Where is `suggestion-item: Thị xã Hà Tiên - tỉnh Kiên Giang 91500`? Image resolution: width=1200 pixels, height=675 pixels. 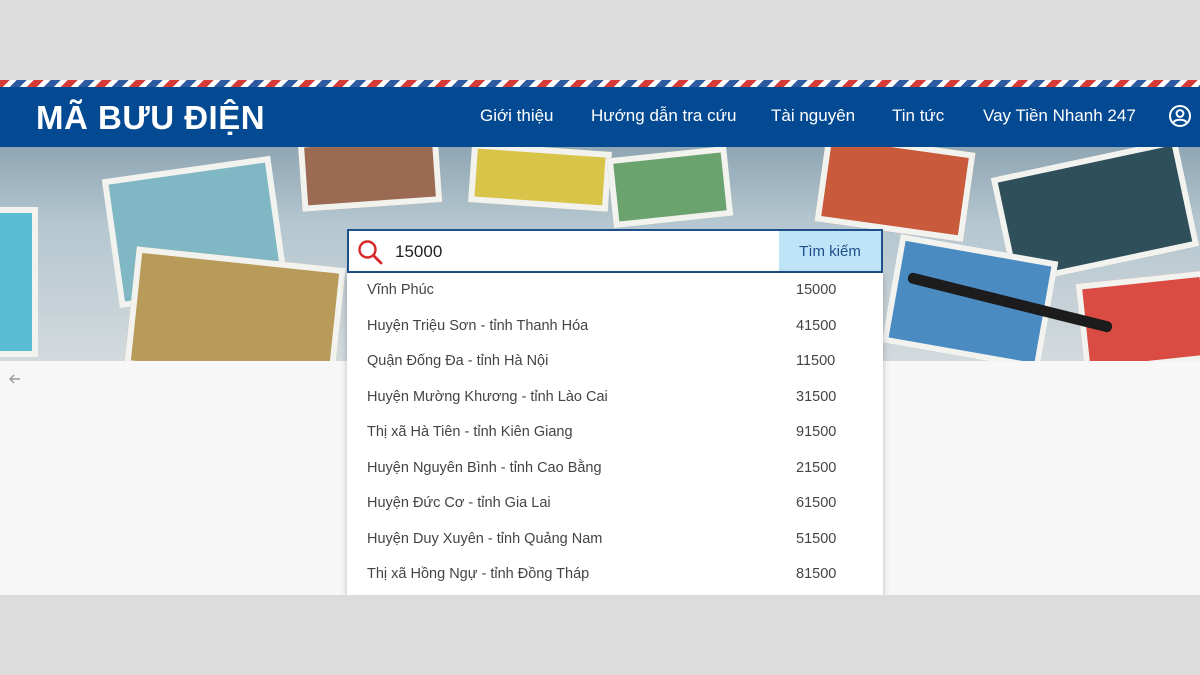
suggestion-item: Thị xã Hà Tiên - tỉnh Kiên Giang 91500 is located at coordinates (615, 432).